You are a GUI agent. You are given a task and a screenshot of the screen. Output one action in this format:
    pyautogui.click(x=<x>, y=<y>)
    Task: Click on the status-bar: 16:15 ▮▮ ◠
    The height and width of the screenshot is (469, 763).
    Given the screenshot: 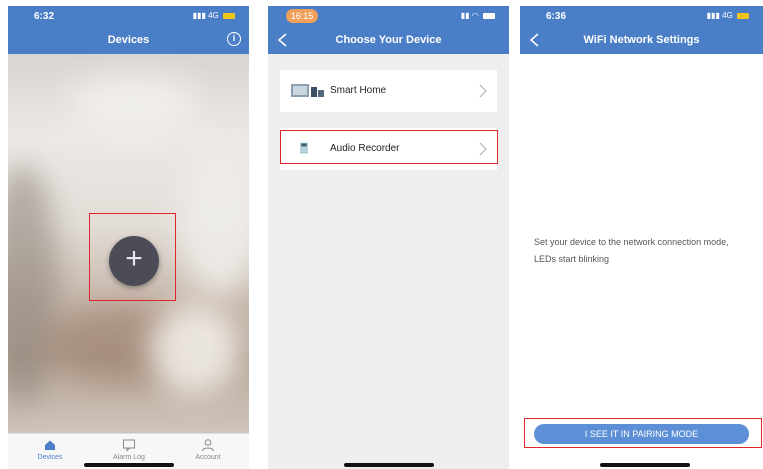 What is the action you would take?
    pyautogui.click(x=388, y=16)
    